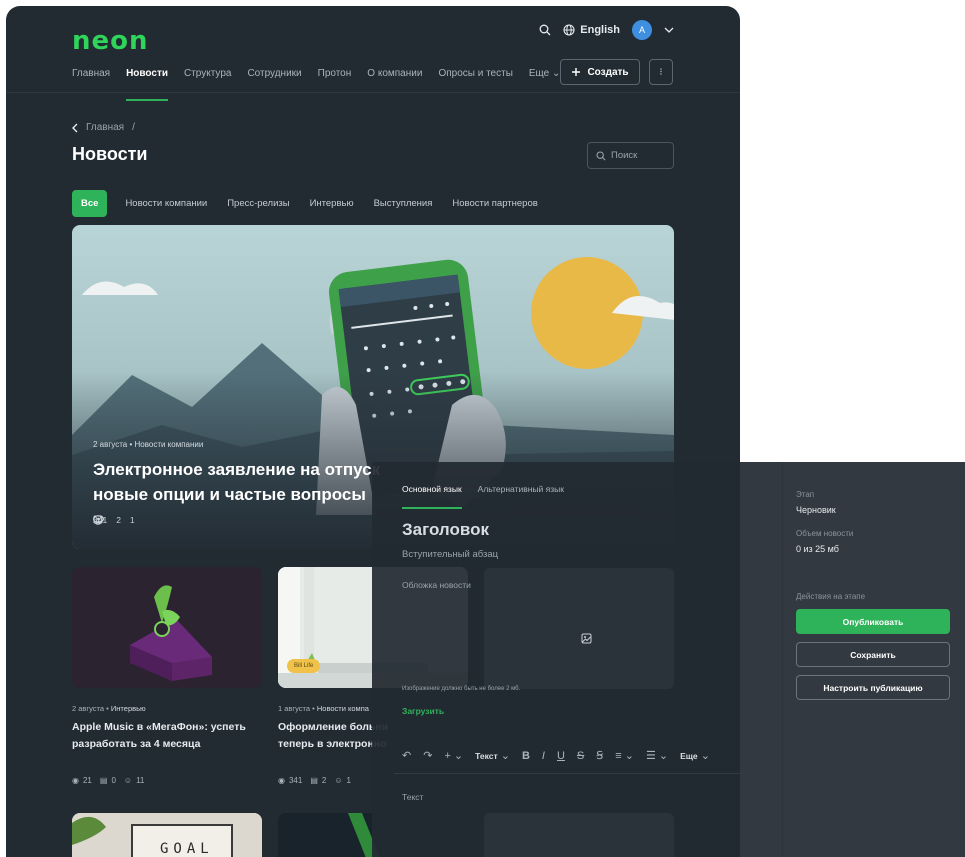  I want to click on title-field: Заголовок, so click(445, 530).